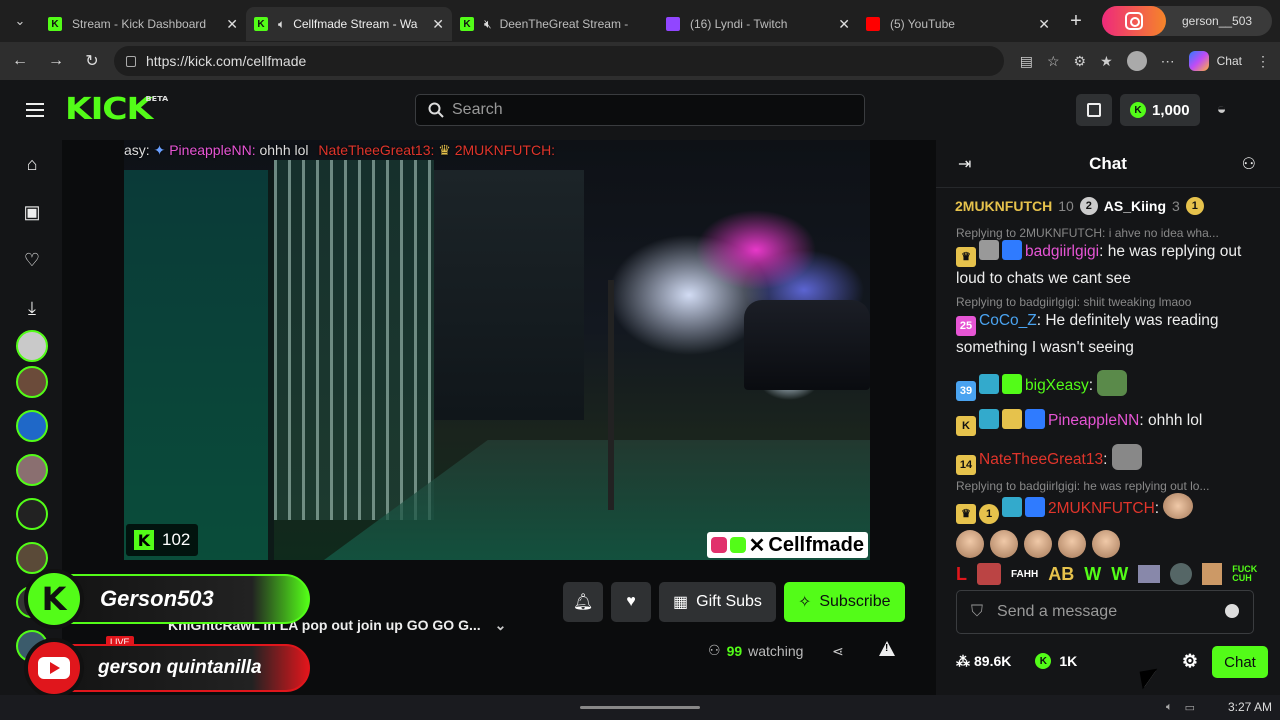 The image size is (1280, 720). I want to click on header-actions: K 1,000 ◒, so click(1156, 110).